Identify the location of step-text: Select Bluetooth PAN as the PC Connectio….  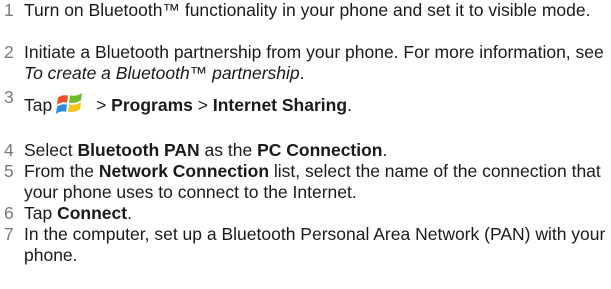
(316, 150).